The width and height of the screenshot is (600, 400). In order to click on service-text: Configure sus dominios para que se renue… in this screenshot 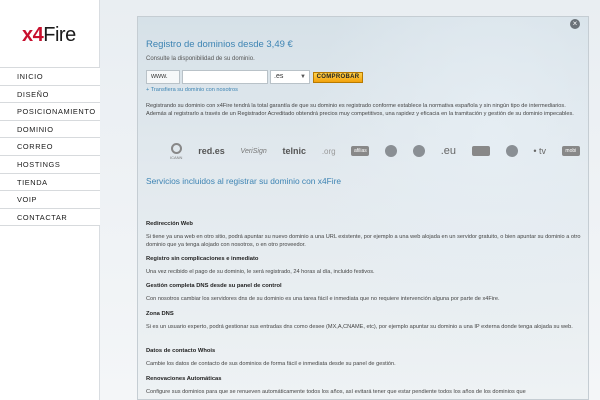, I will do `click(336, 392)`.